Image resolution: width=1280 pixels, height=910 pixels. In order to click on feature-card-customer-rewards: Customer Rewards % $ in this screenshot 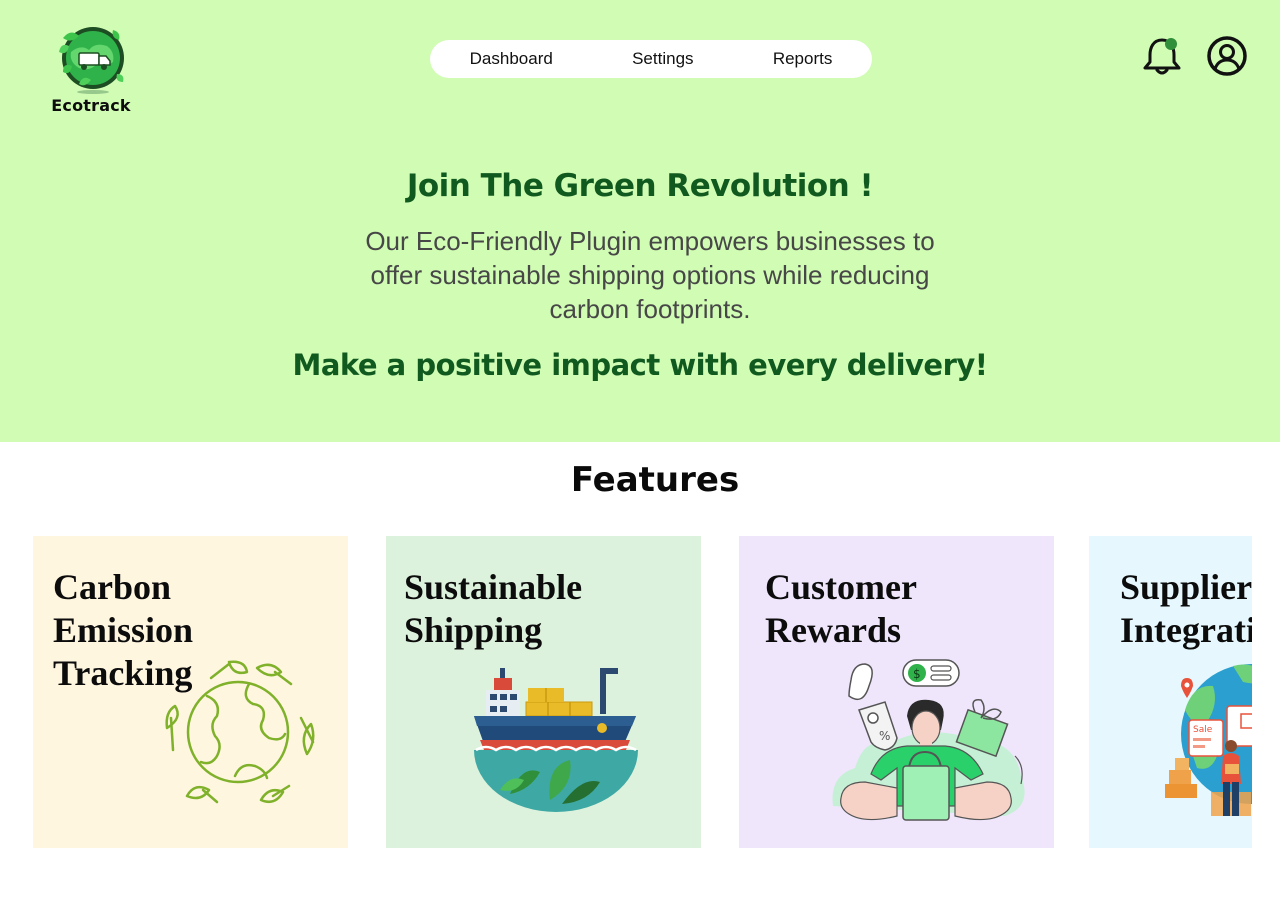, I will do `click(896, 692)`.